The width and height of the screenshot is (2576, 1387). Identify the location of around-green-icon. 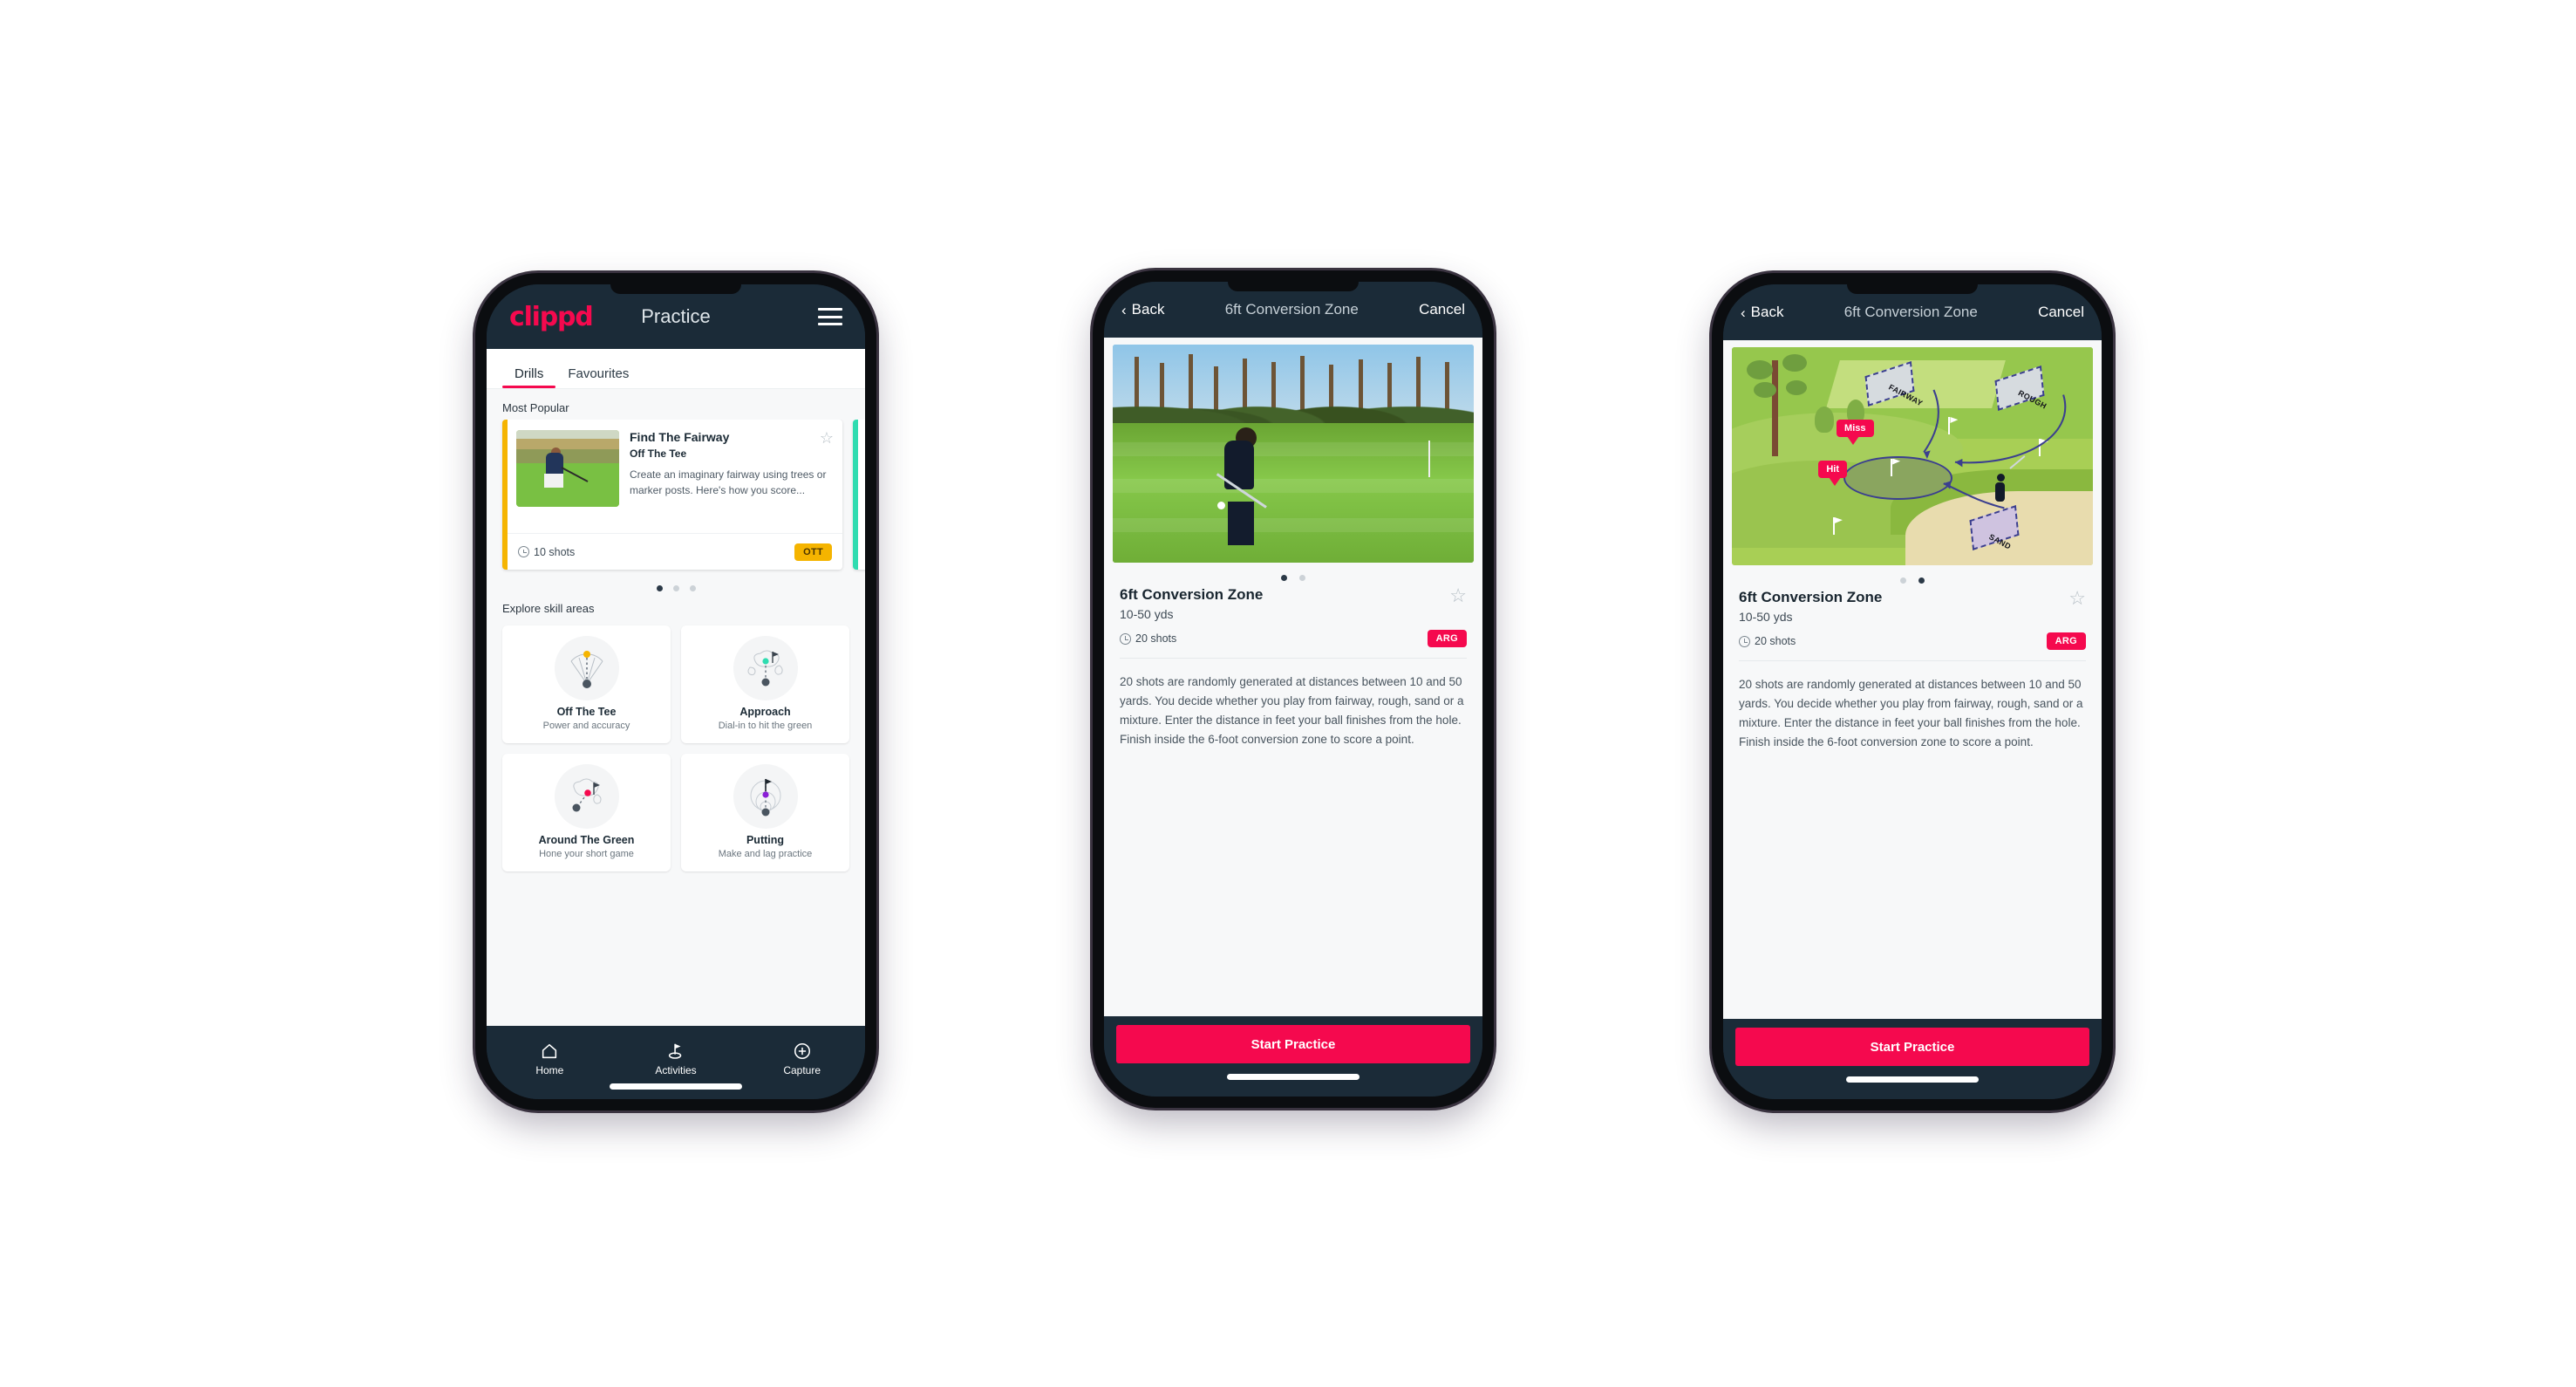
(586, 797).